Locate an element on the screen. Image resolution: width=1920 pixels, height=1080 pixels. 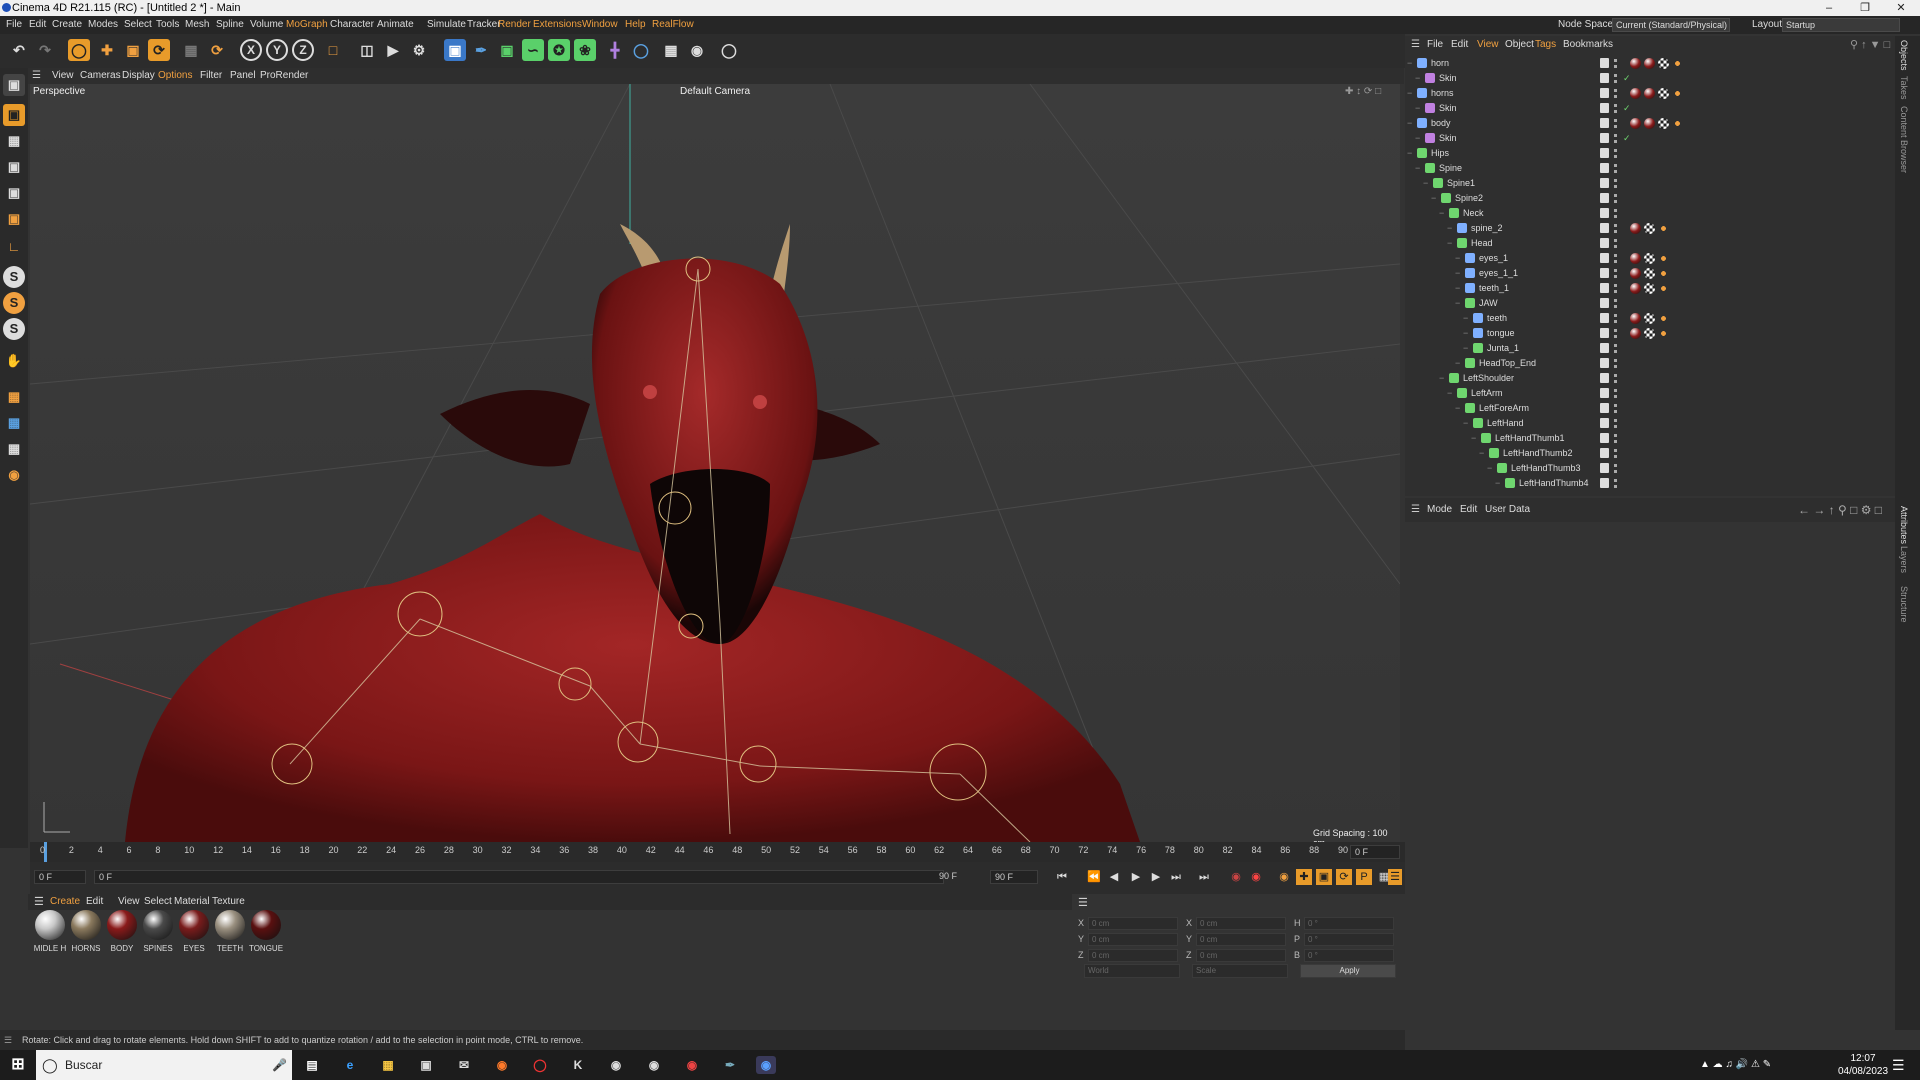
viewport-menu-options: Options is located at coordinates (175, 76).